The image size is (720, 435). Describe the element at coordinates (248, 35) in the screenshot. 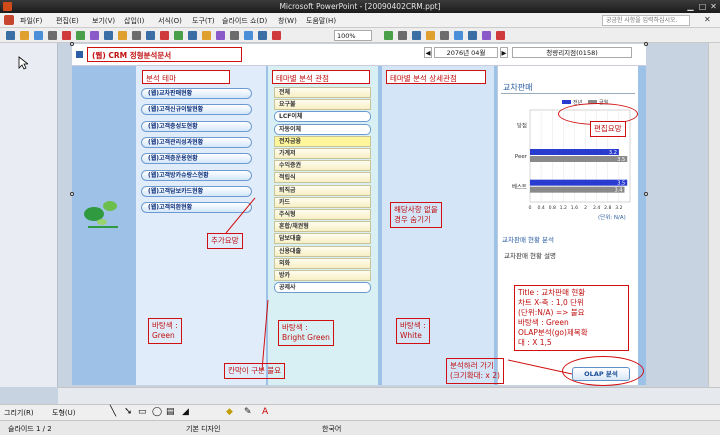

I see `chart-icon` at that location.